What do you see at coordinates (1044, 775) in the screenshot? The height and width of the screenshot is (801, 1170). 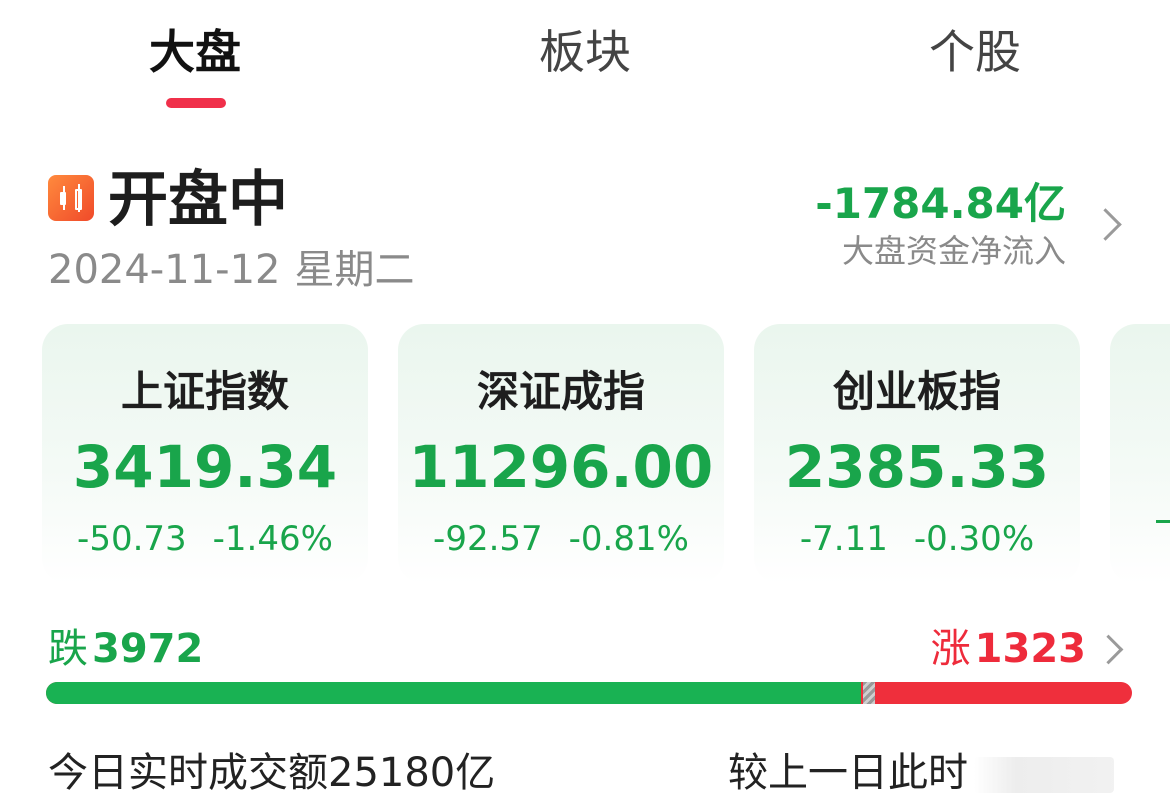 I see `obscured-value` at bounding box center [1044, 775].